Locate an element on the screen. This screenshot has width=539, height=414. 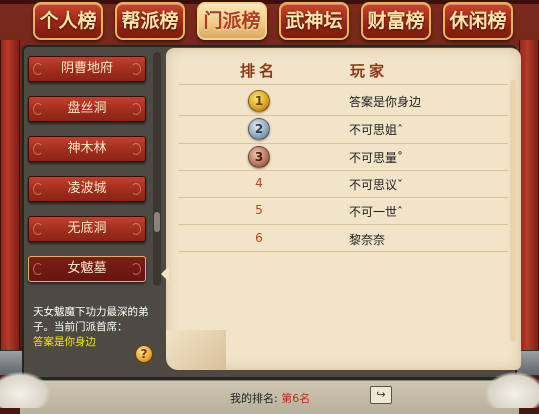
sect-description: 天女魃魔下功力最深的弟子。当前门派首席： 答案是你身边 is located at coordinates (97, 327).